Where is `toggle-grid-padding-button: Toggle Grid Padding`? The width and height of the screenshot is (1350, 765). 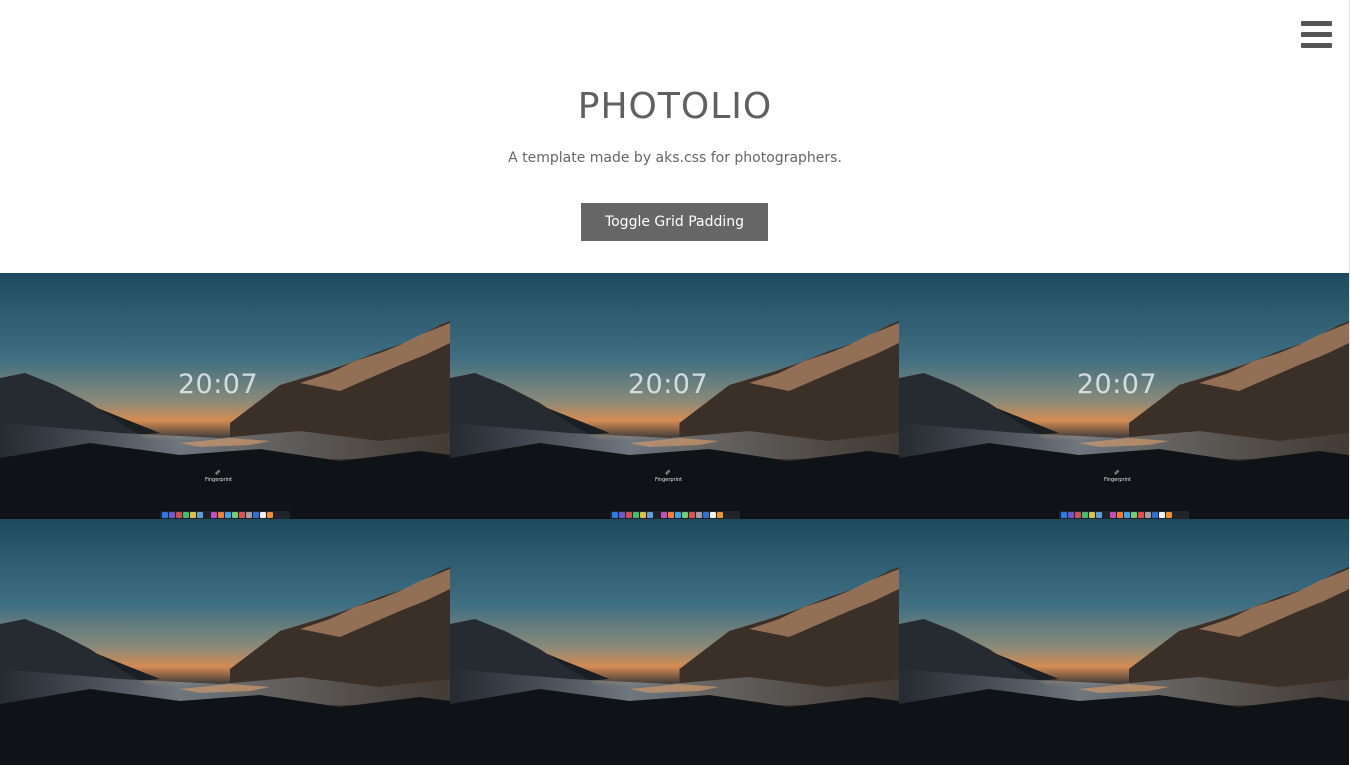
toggle-grid-padding-button: Toggle Grid Padding is located at coordinates (674, 222).